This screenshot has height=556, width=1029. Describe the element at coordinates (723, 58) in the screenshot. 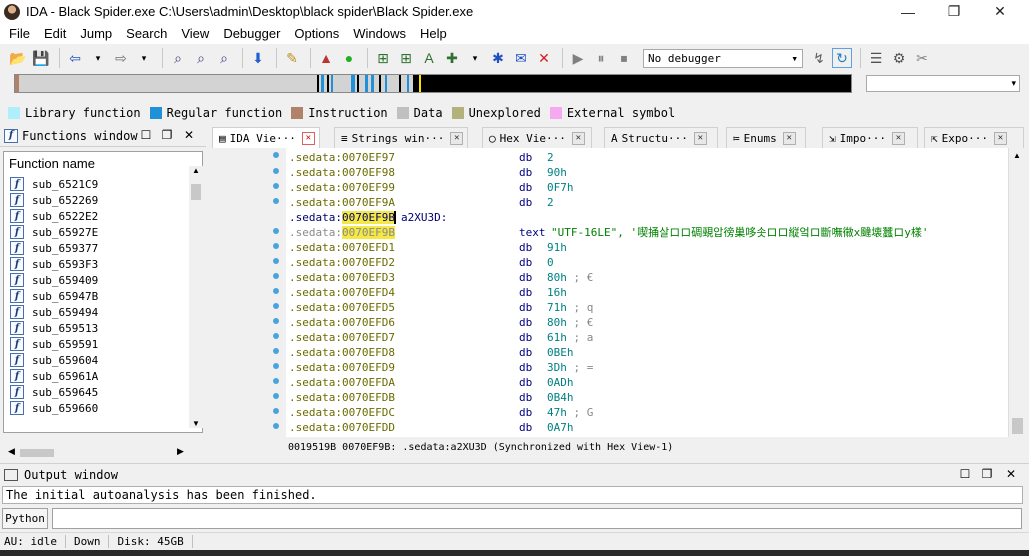

I see `debugger-select: No debugger ▾` at that location.